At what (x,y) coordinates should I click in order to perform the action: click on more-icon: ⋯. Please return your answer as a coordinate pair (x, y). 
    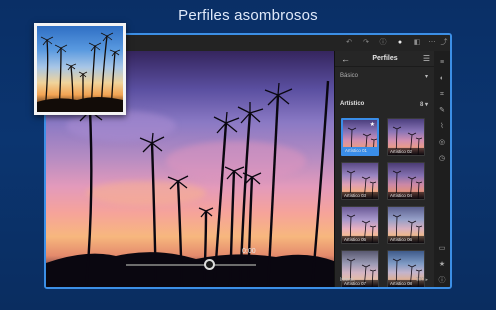
    Looking at the image, I should click on (432, 43).